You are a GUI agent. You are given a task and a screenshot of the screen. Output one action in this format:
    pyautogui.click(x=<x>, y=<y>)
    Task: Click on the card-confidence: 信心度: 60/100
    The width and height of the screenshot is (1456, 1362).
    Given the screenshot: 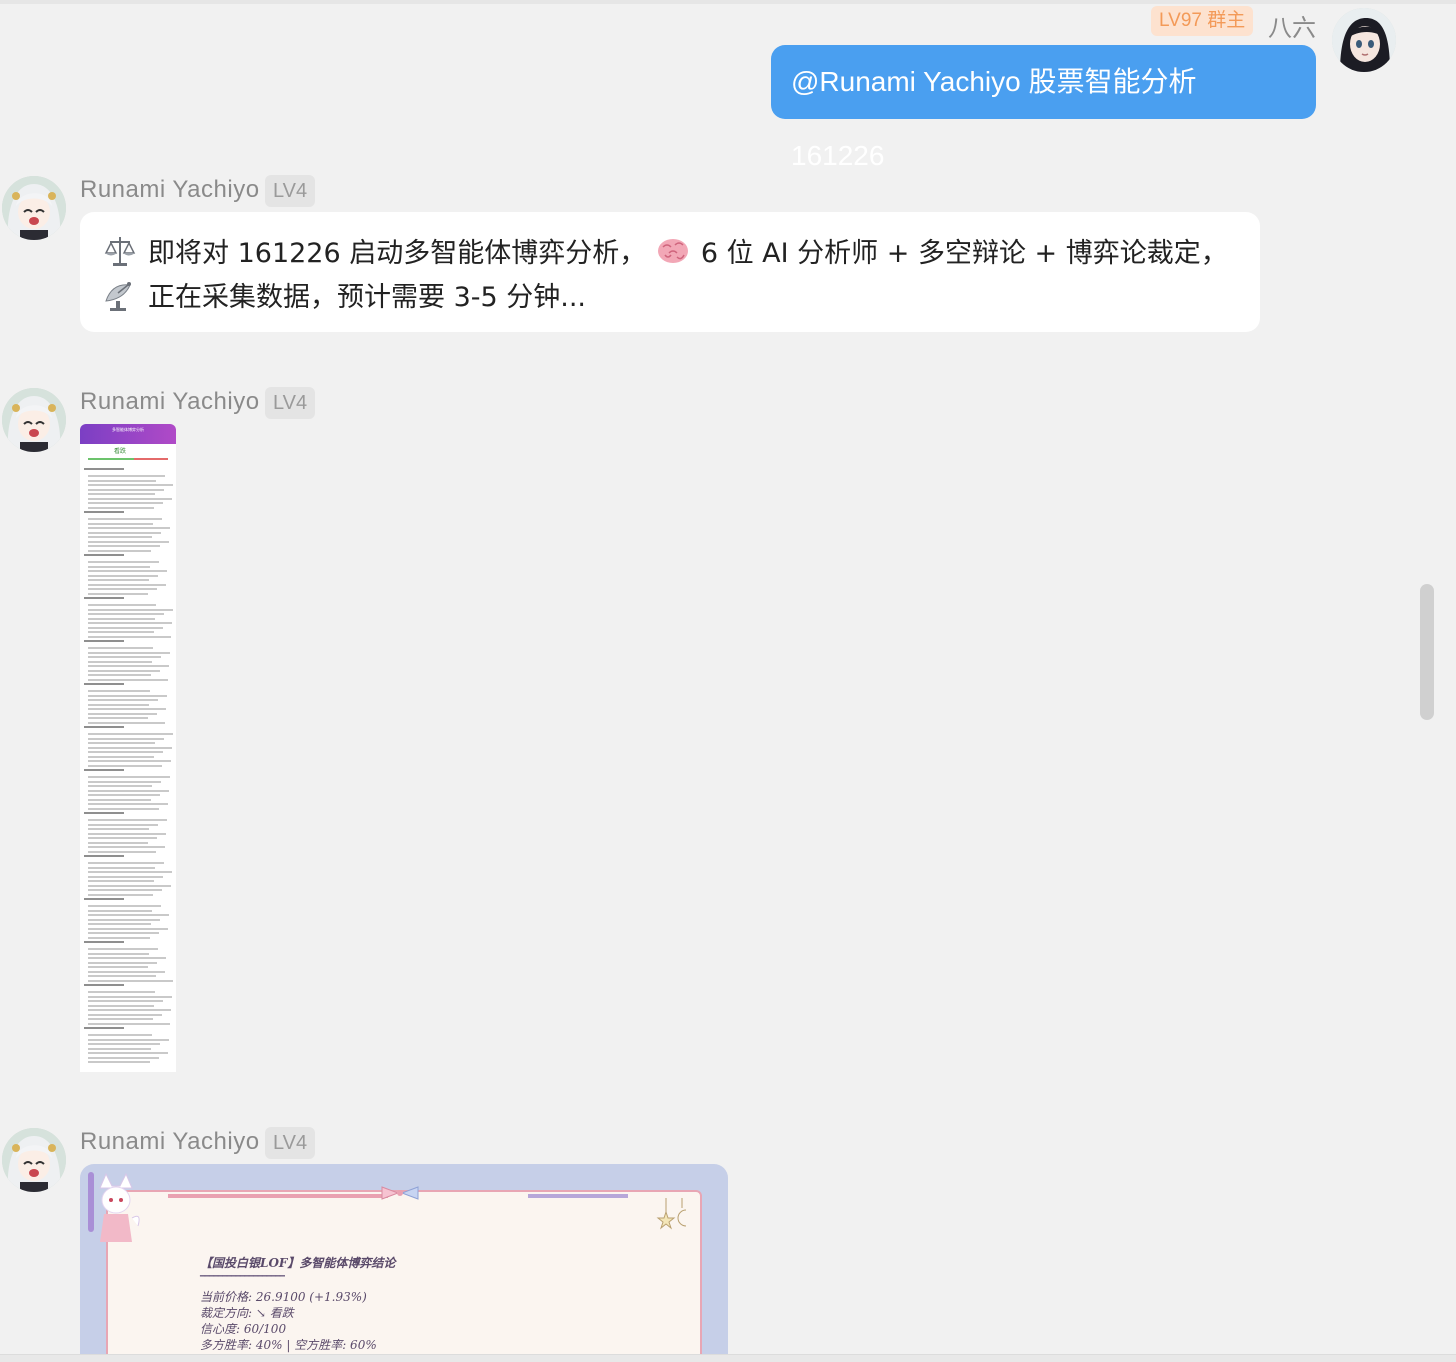 What is the action you would take?
    pyautogui.click(x=243, y=1329)
    